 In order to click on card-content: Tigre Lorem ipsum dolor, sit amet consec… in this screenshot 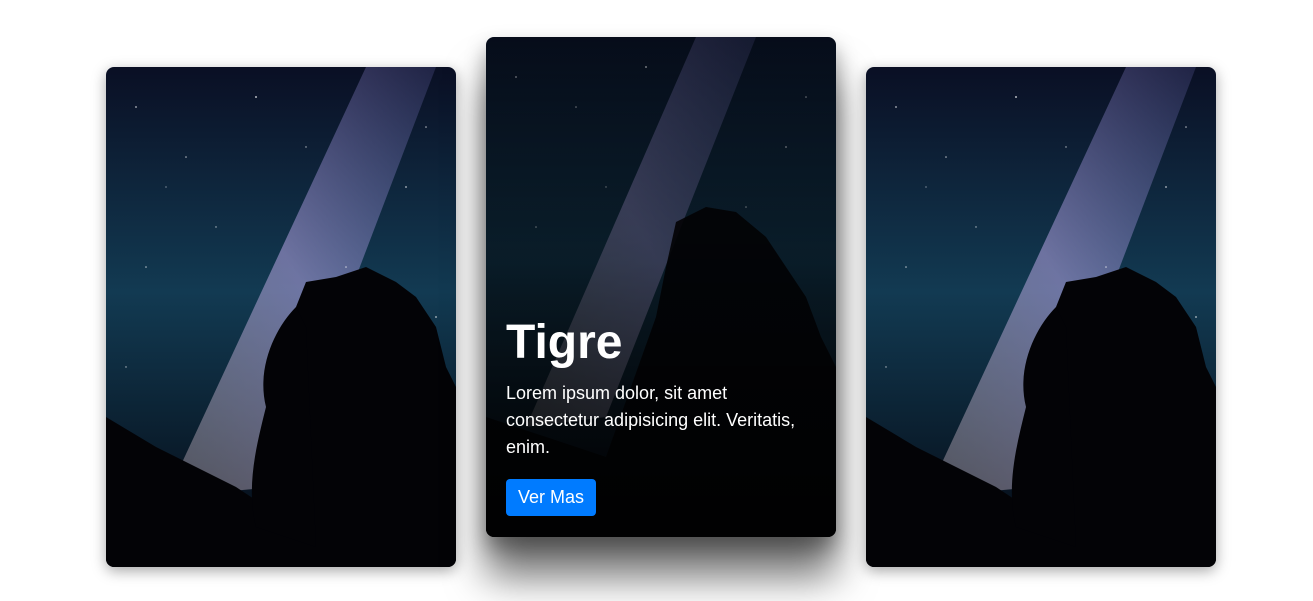, I will do `click(661, 416)`.